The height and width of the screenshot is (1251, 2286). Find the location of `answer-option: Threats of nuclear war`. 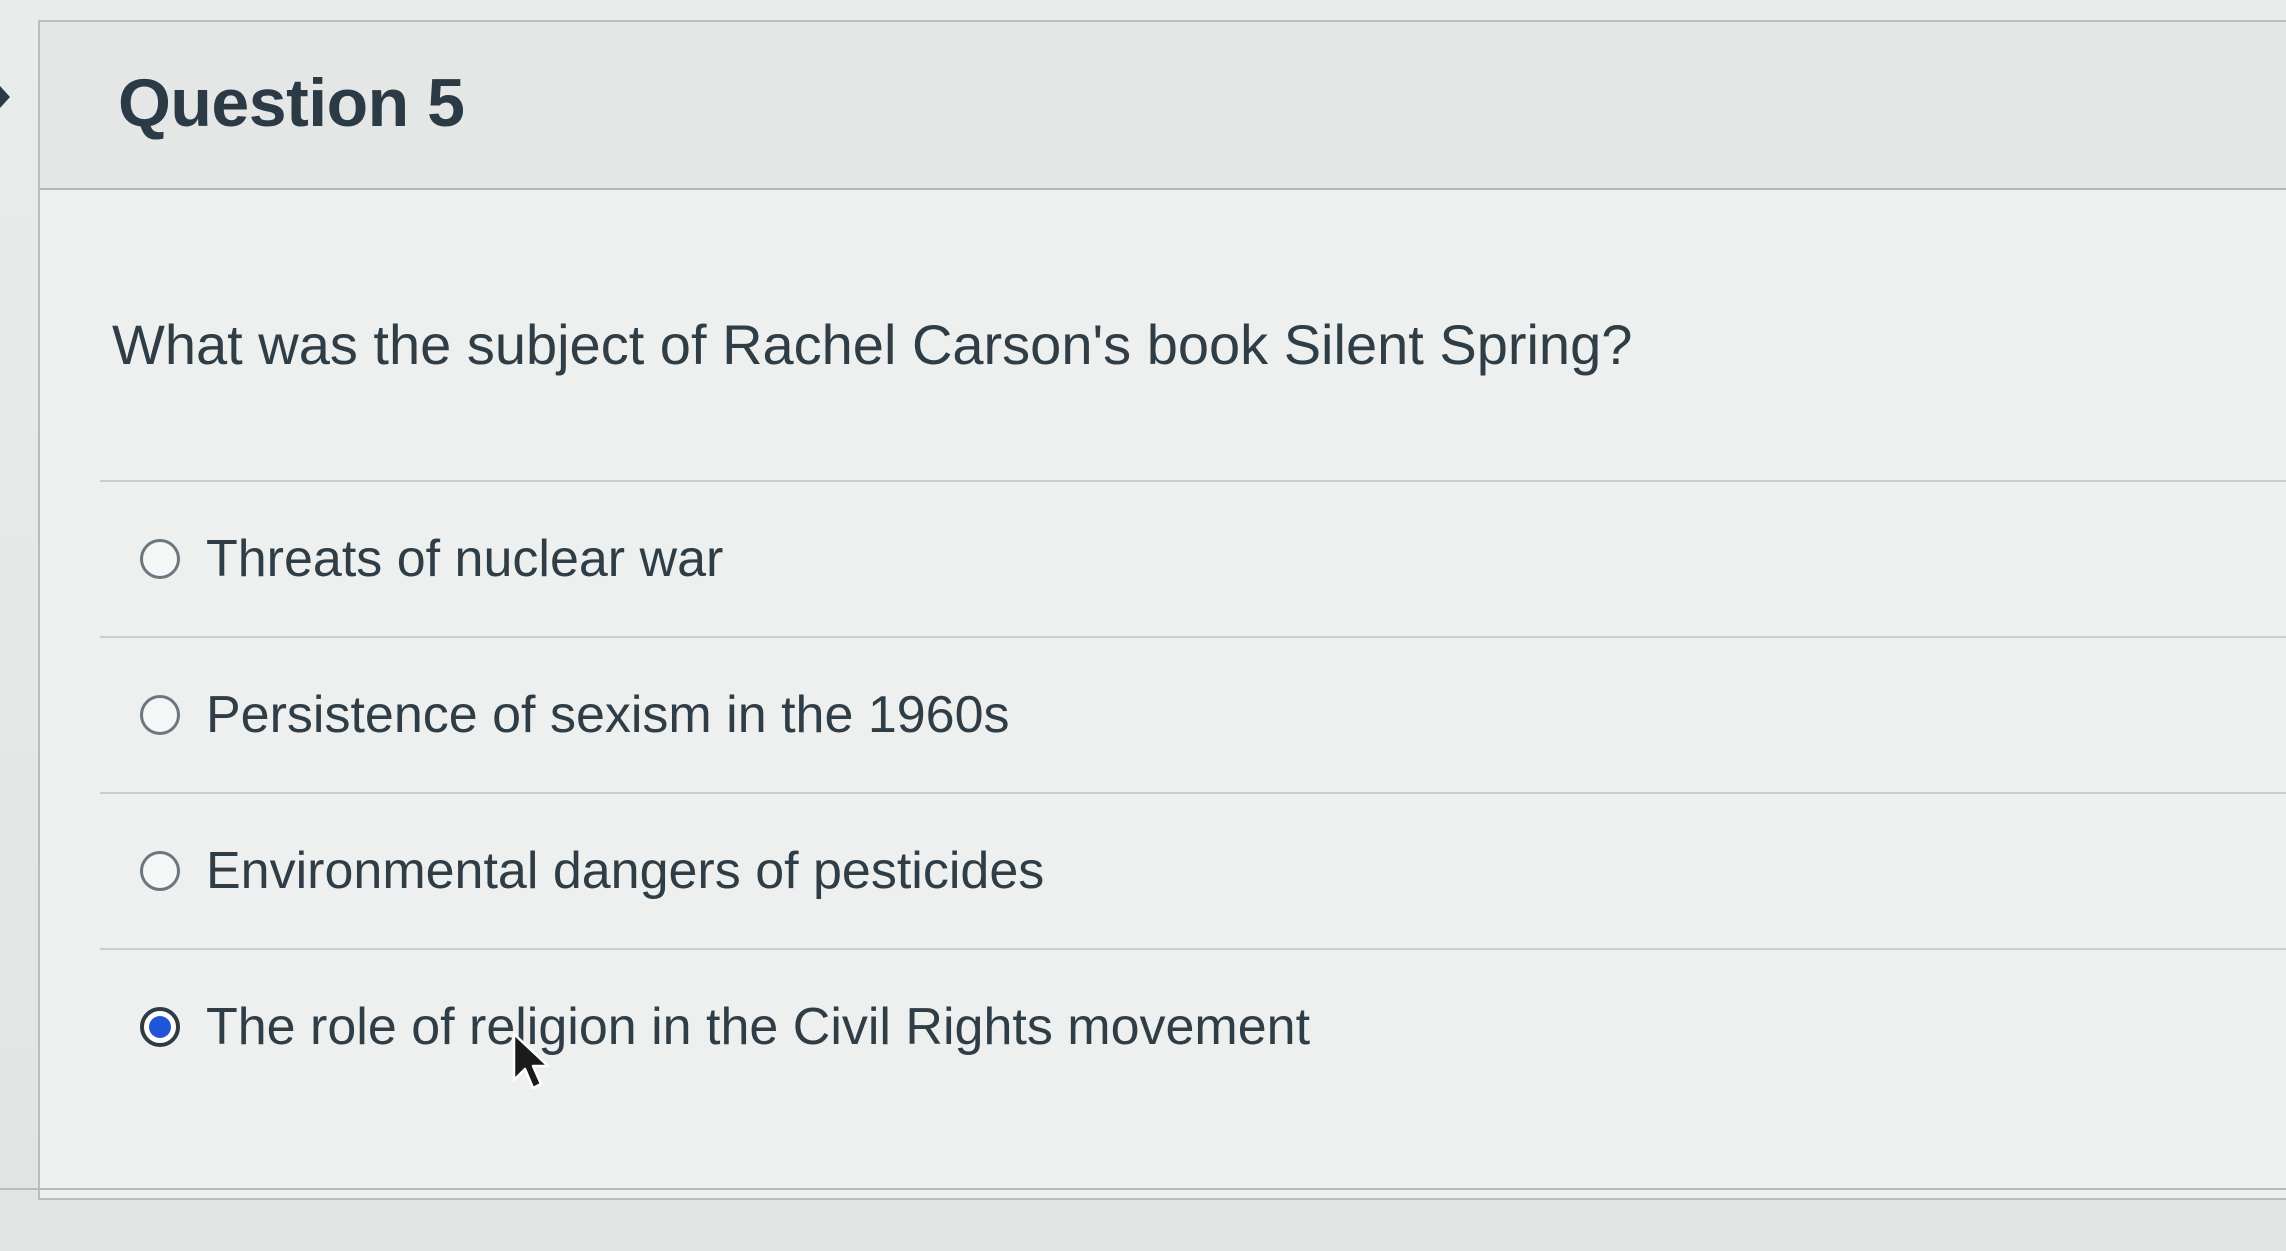

answer-option: Threats of nuclear war is located at coordinates (1193, 558).